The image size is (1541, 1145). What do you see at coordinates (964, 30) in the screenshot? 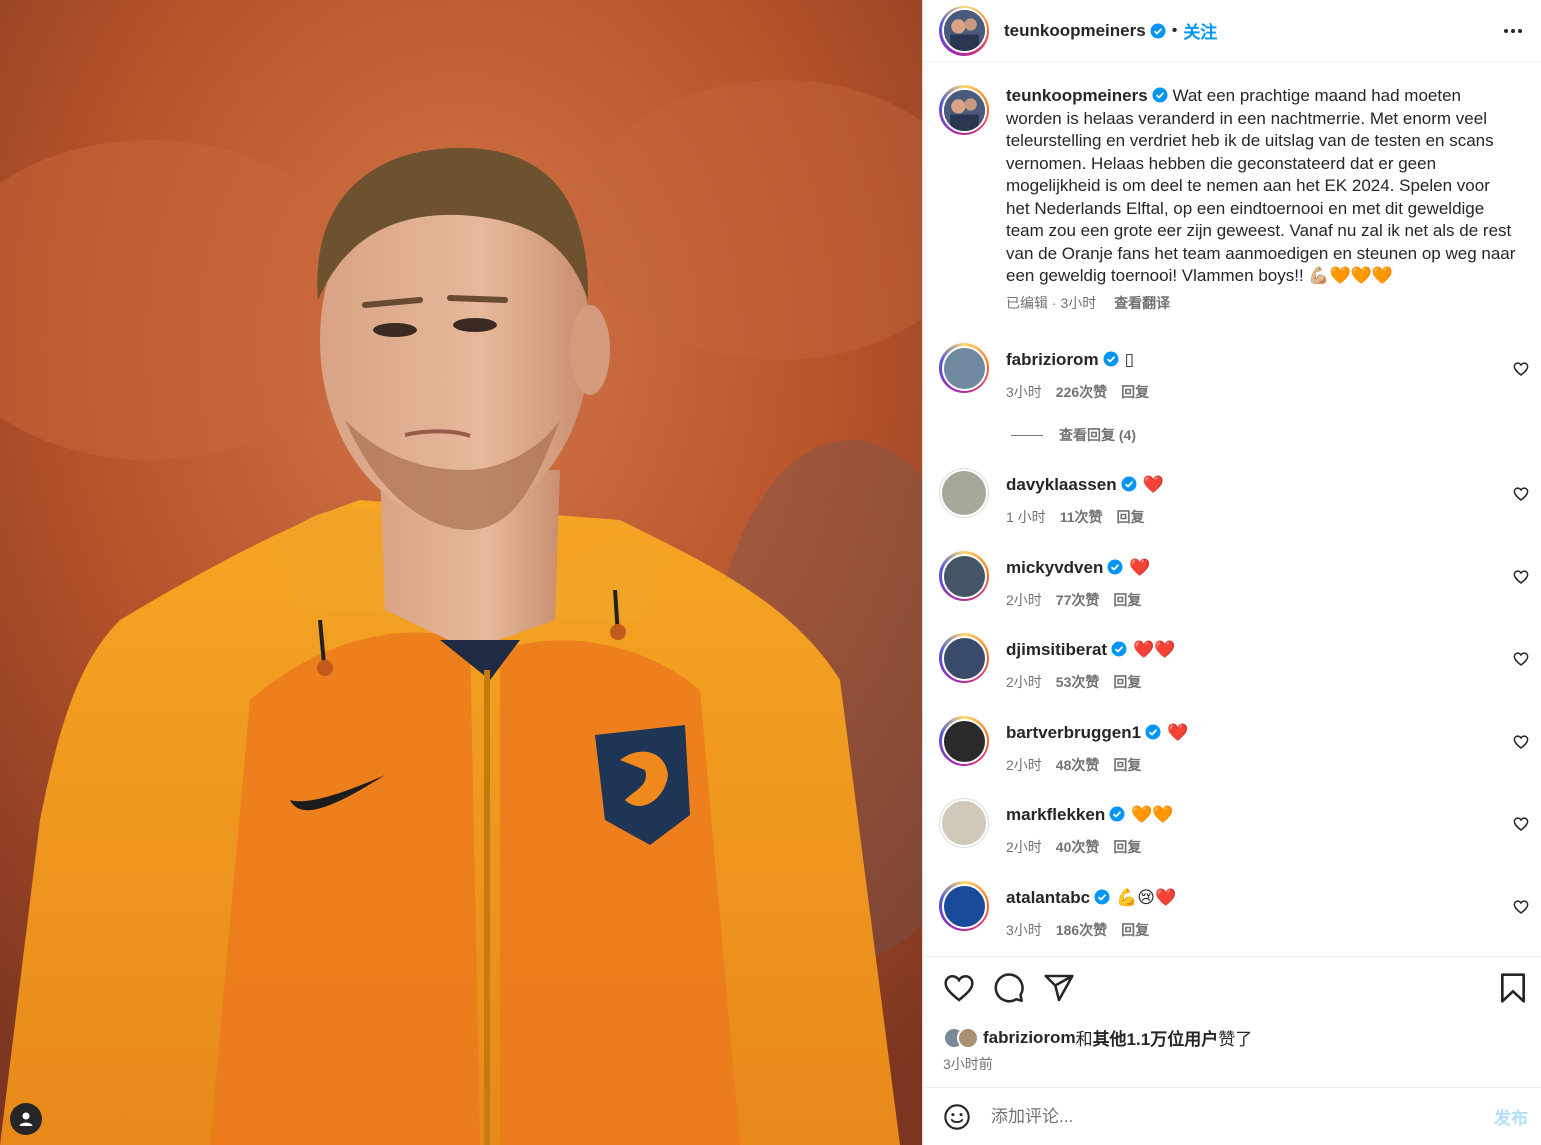
I see `author-avatar` at bounding box center [964, 30].